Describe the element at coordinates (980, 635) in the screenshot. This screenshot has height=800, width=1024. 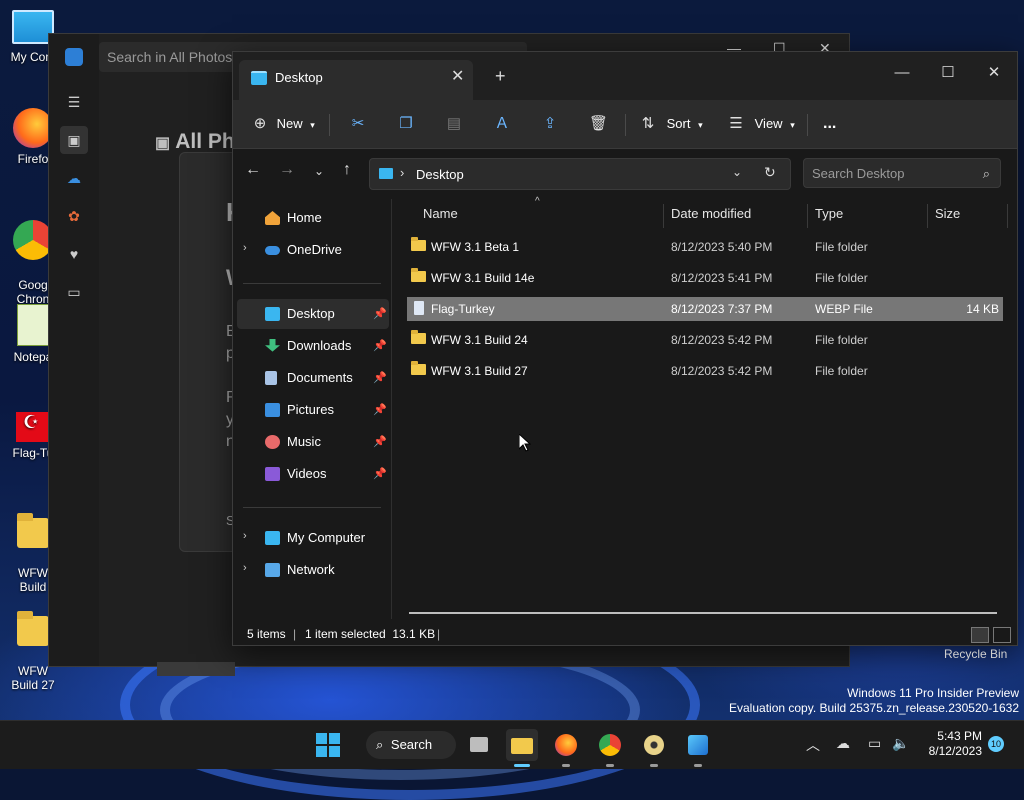
I see `details-view-button` at that location.